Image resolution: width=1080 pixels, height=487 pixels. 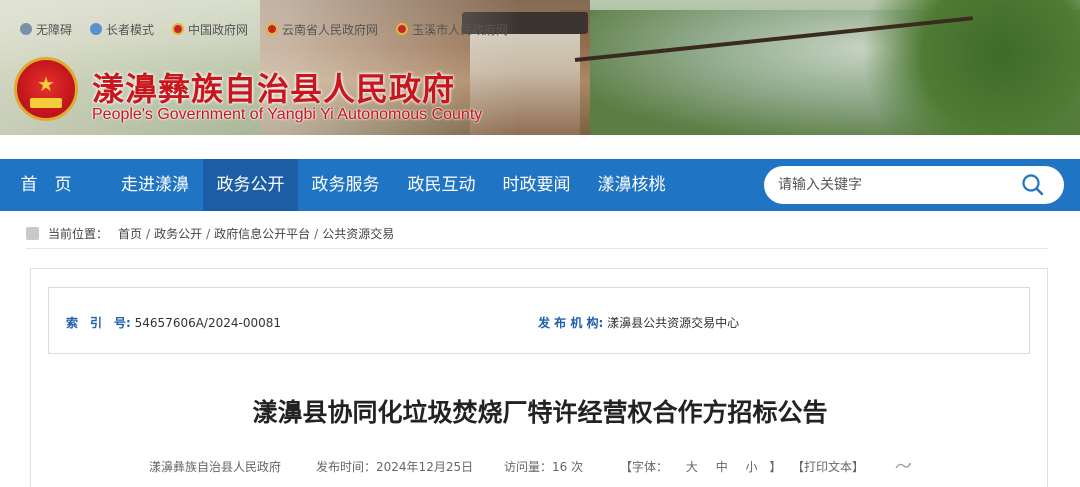 I want to click on nav-gov-affairs-open: 政务公开, so click(x=250, y=185).